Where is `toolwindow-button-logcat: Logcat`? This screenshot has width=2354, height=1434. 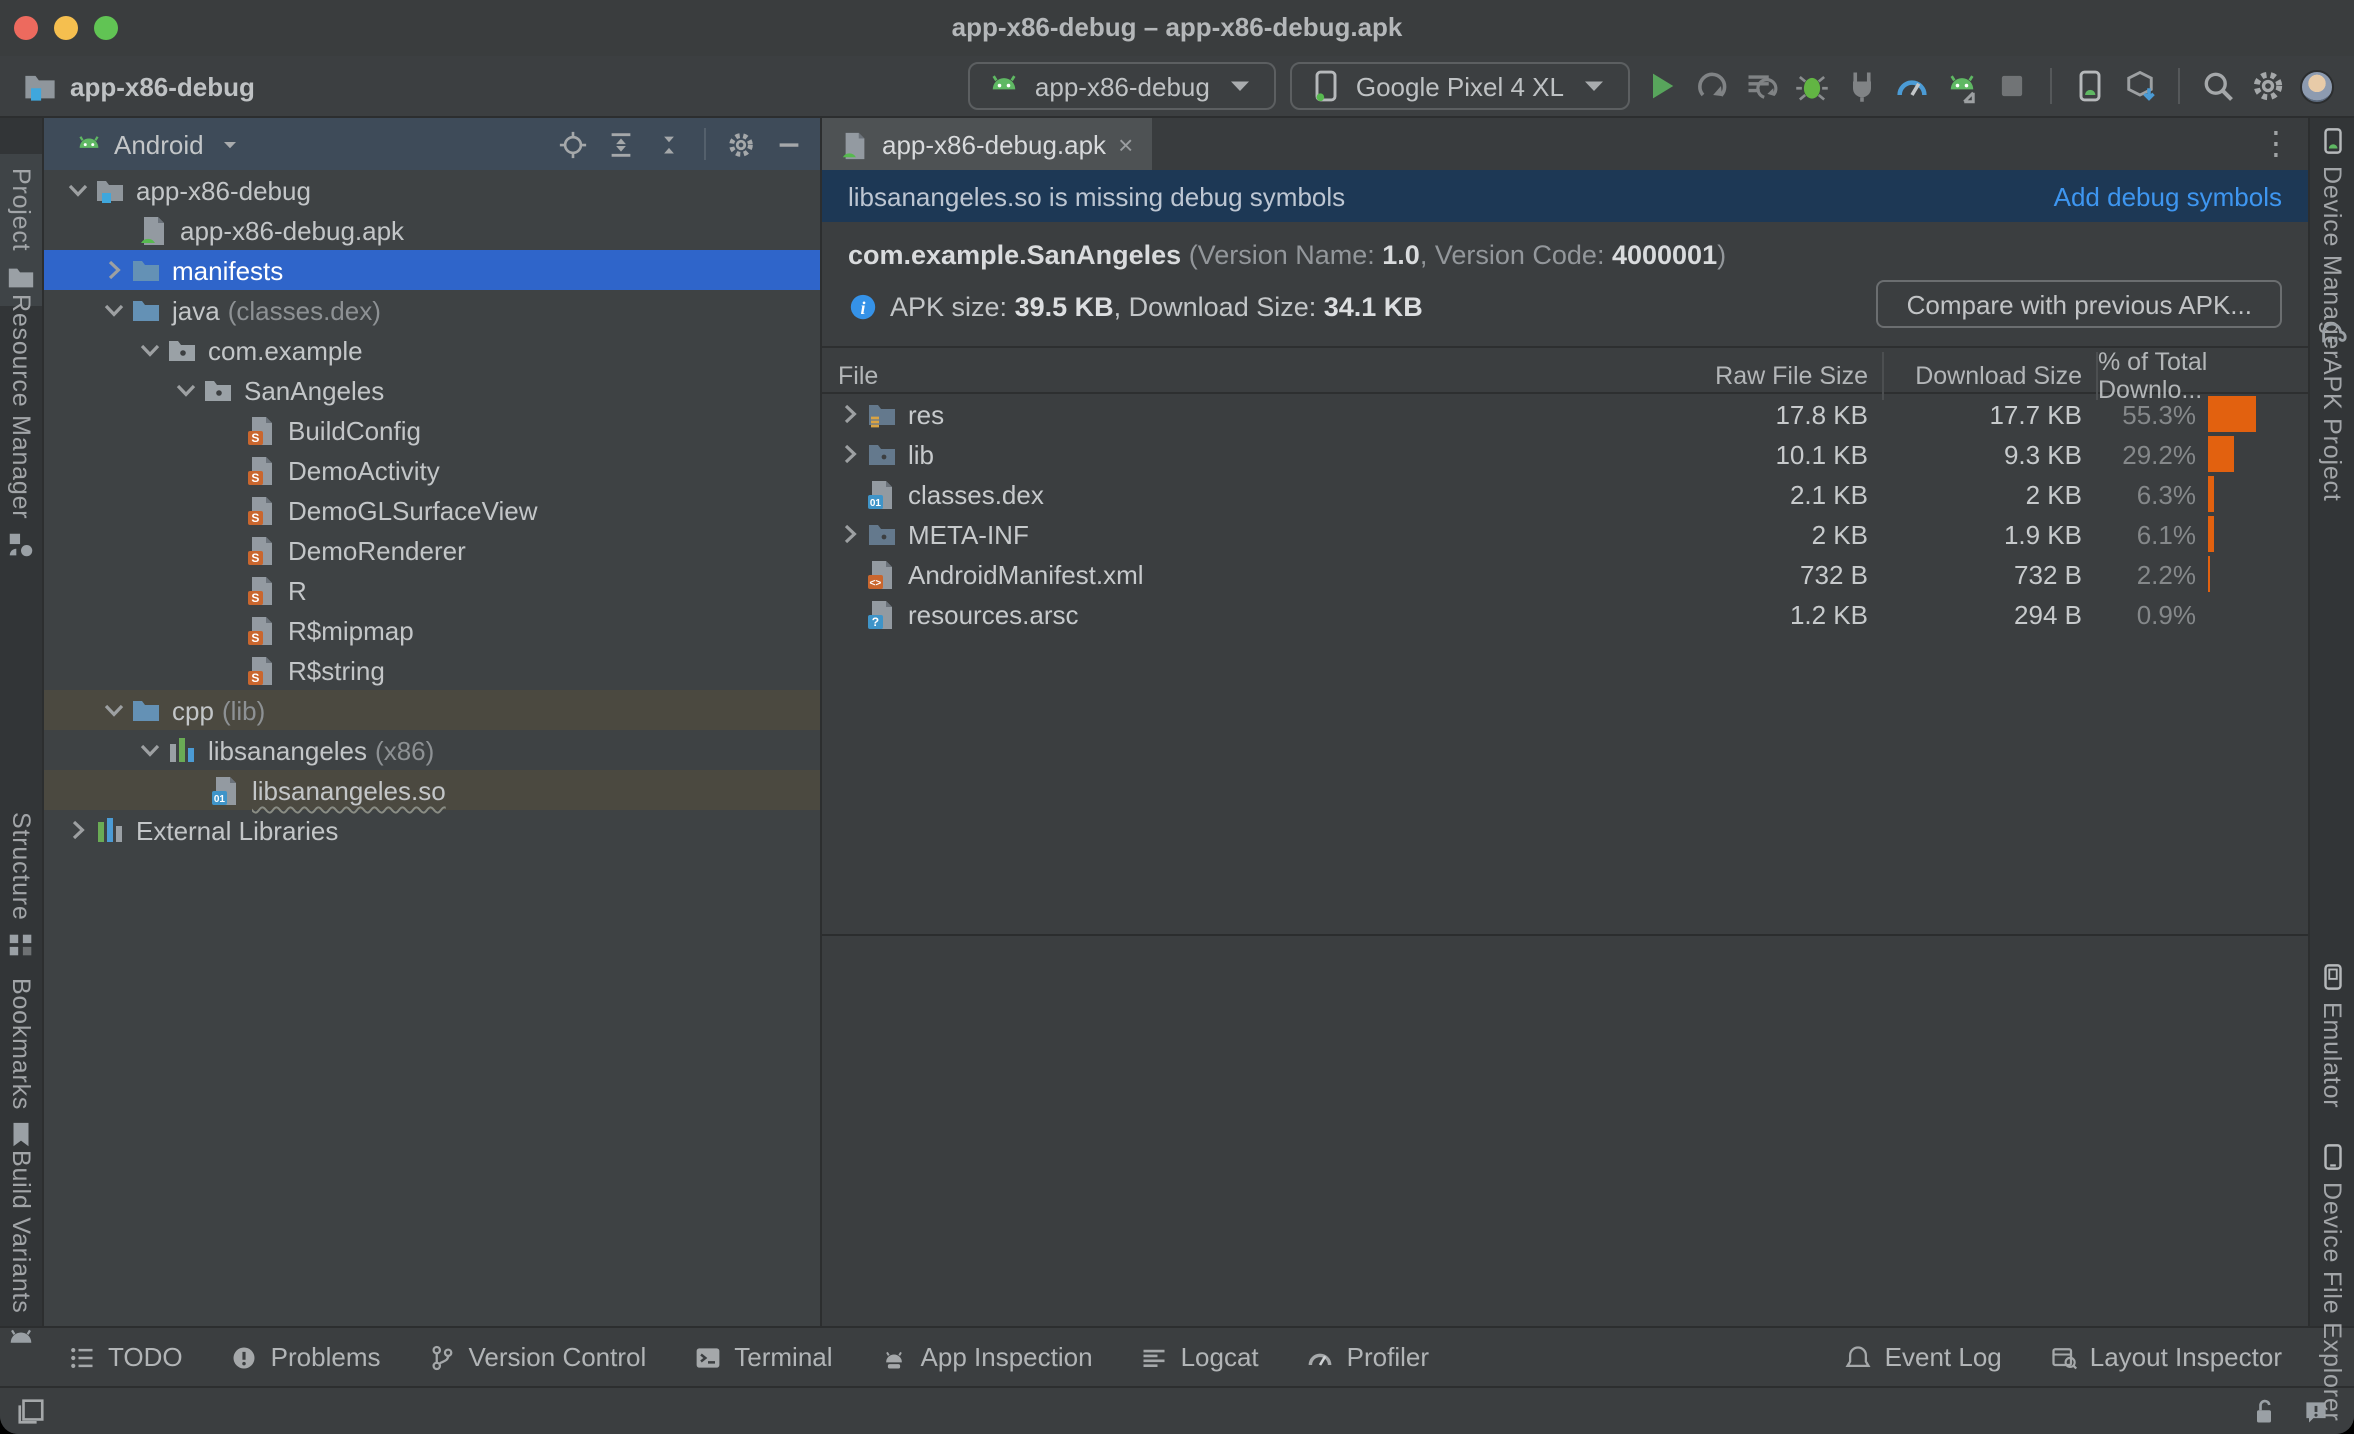 toolwindow-button-logcat: Logcat is located at coordinates (1200, 1357).